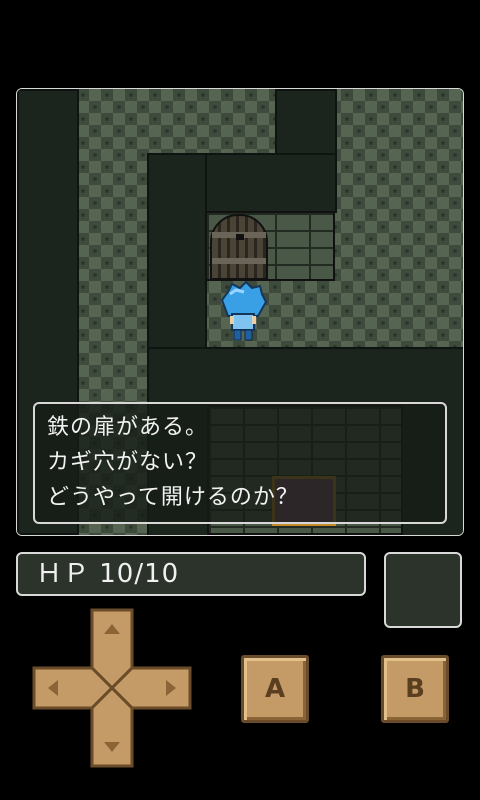 The height and width of the screenshot is (800, 480). I want to click on dpad, so click(112, 688).